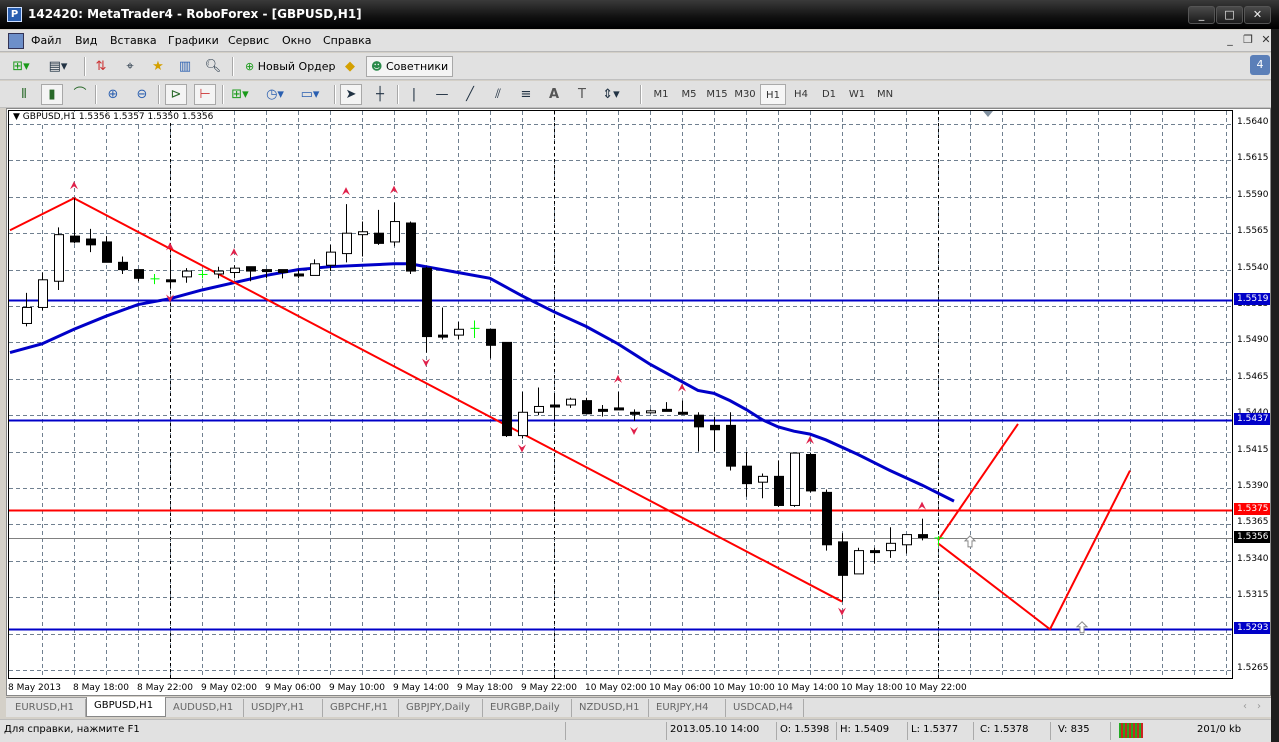  What do you see at coordinates (498, 94) in the screenshot?
I see `equidistant-channel-button: ⫽` at bounding box center [498, 94].